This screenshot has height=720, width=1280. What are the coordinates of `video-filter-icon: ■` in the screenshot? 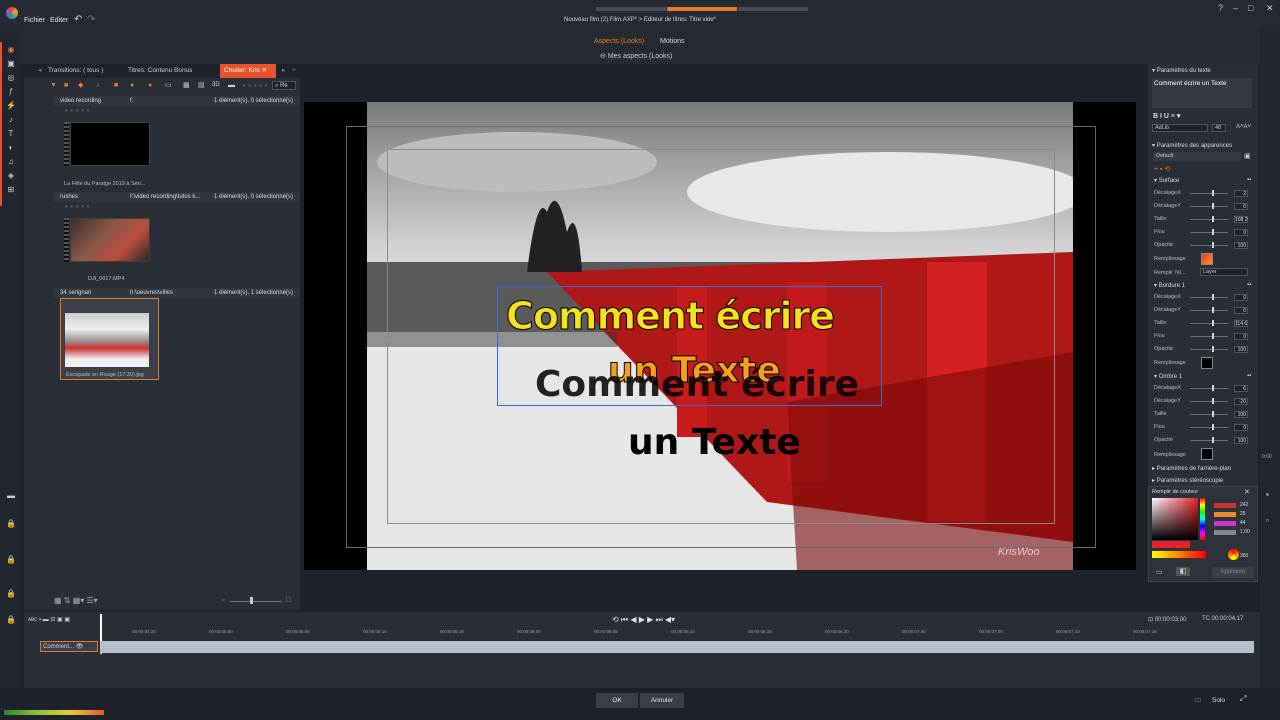 It's located at (68, 85).